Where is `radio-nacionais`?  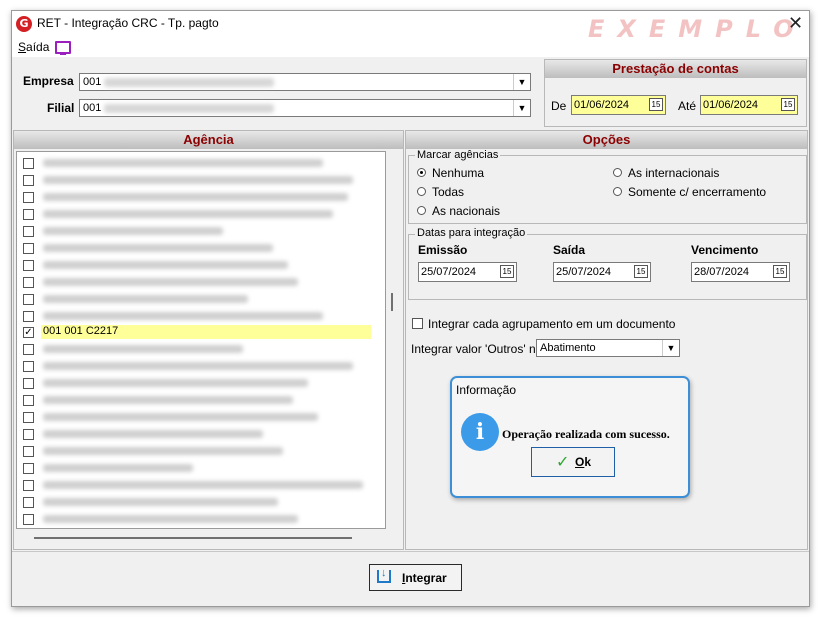 radio-nacionais is located at coordinates (421, 210).